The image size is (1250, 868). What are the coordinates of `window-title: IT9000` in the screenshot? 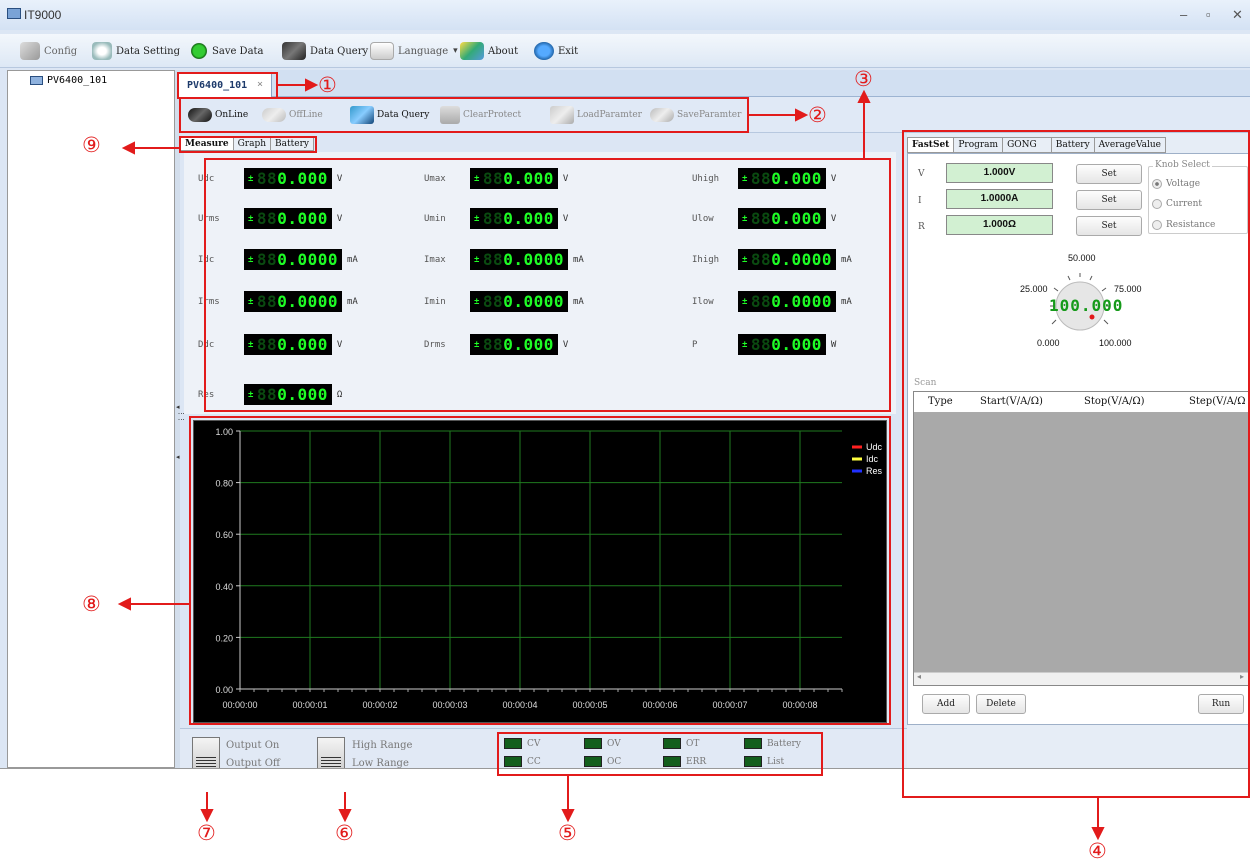 It's located at (43, 15).